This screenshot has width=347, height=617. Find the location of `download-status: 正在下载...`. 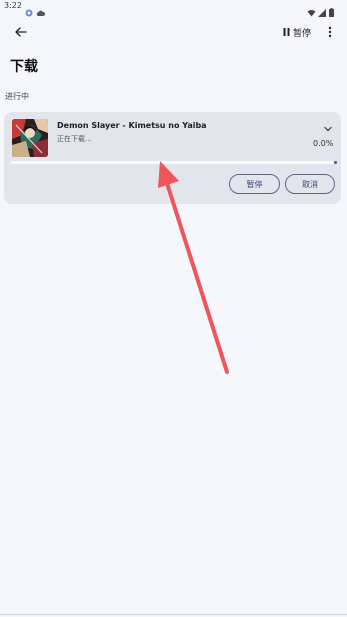

download-status: 正在下载... is located at coordinates (74, 139).